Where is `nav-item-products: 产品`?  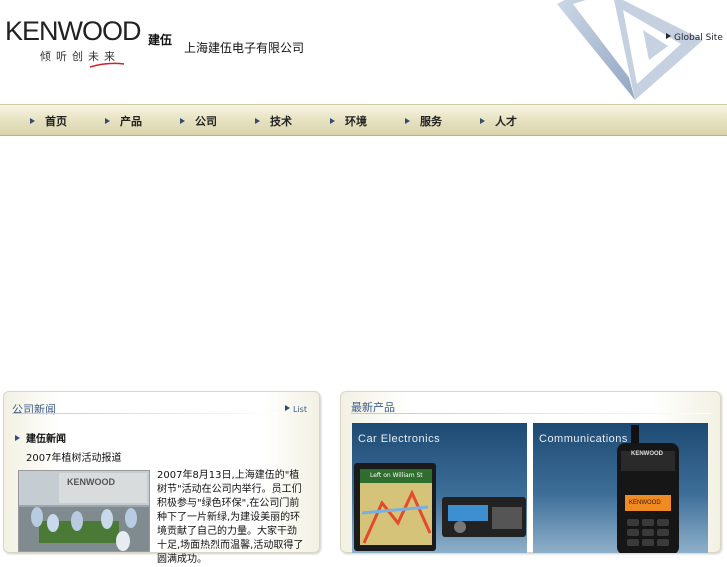 nav-item-products: 产品 is located at coordinates (123, 121).